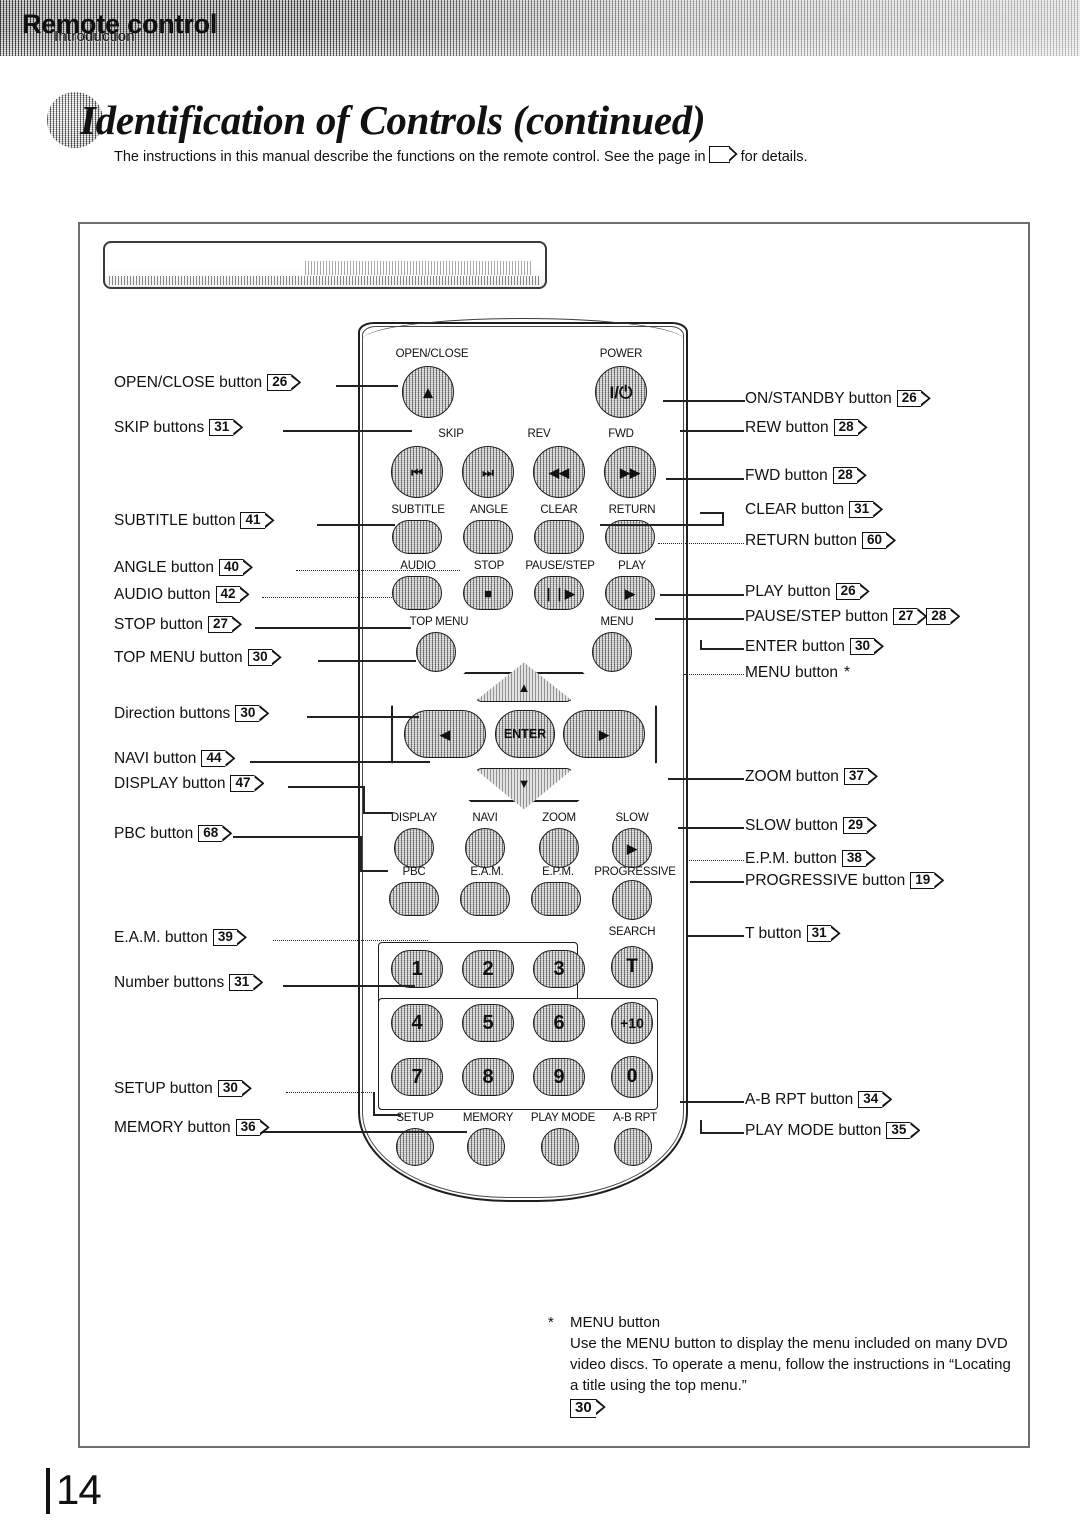  Describe the element at coordinates (559, 848) in the screenshot. I see `key-zoom` at that location.